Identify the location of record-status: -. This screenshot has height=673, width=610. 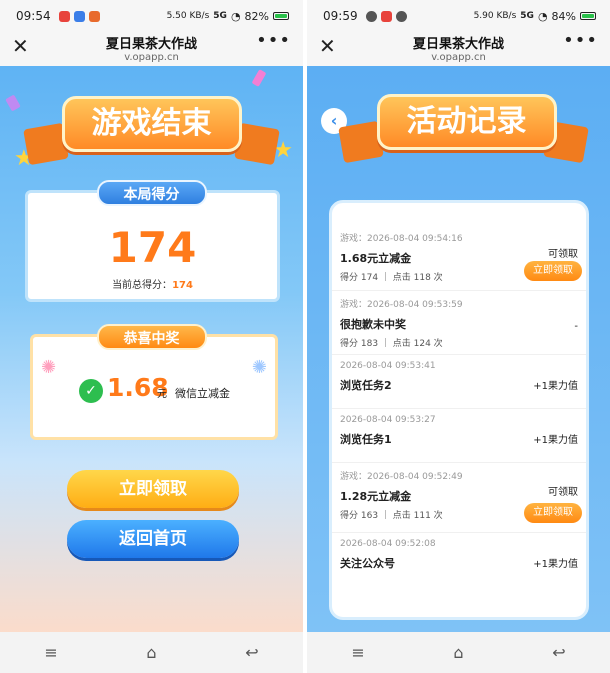
(576, 326).